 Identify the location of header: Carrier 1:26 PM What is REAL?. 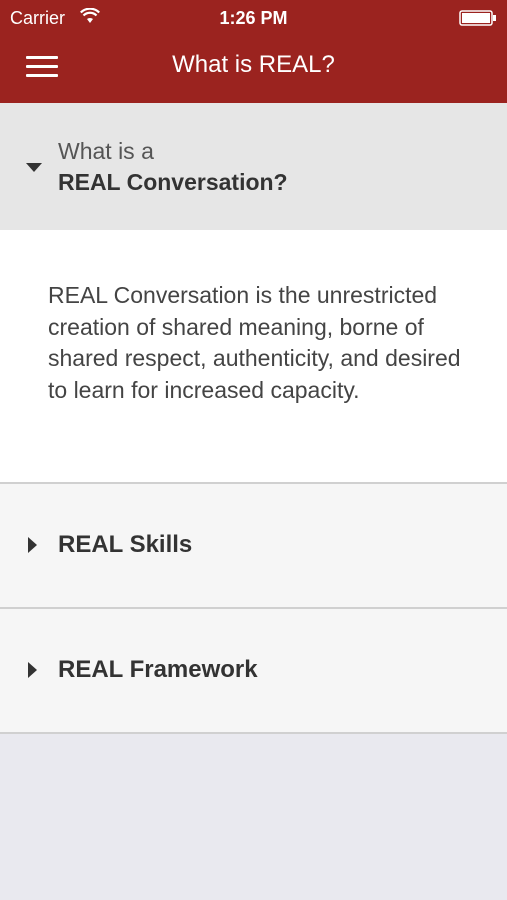
(253, 51).